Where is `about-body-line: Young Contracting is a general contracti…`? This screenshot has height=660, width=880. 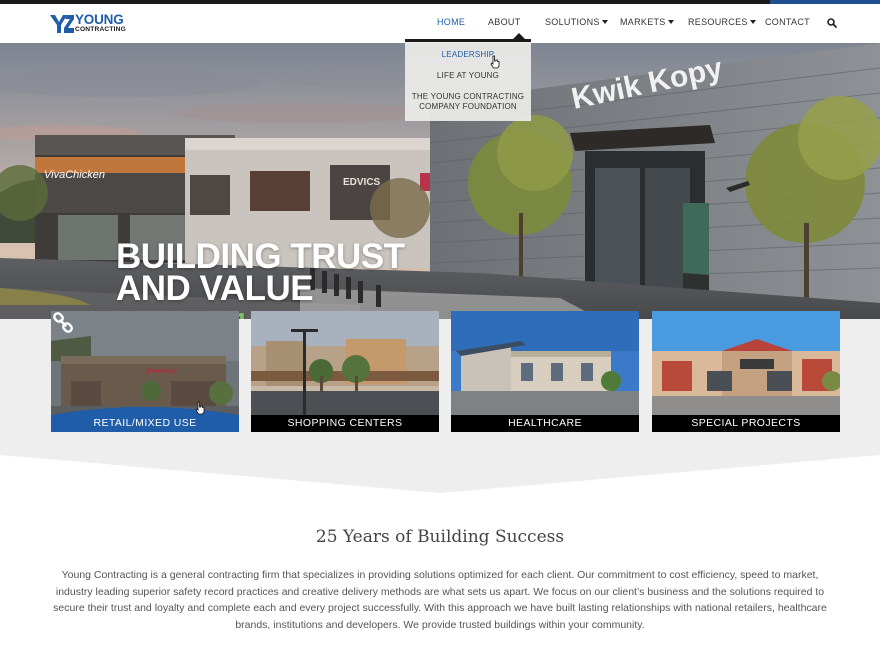
about-body-line: Young Contracting is a general contracti… is located at coordinates (440, 575).